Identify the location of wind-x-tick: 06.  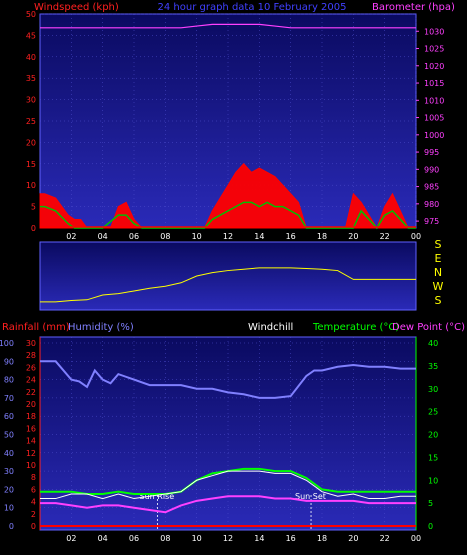
(134, 236).